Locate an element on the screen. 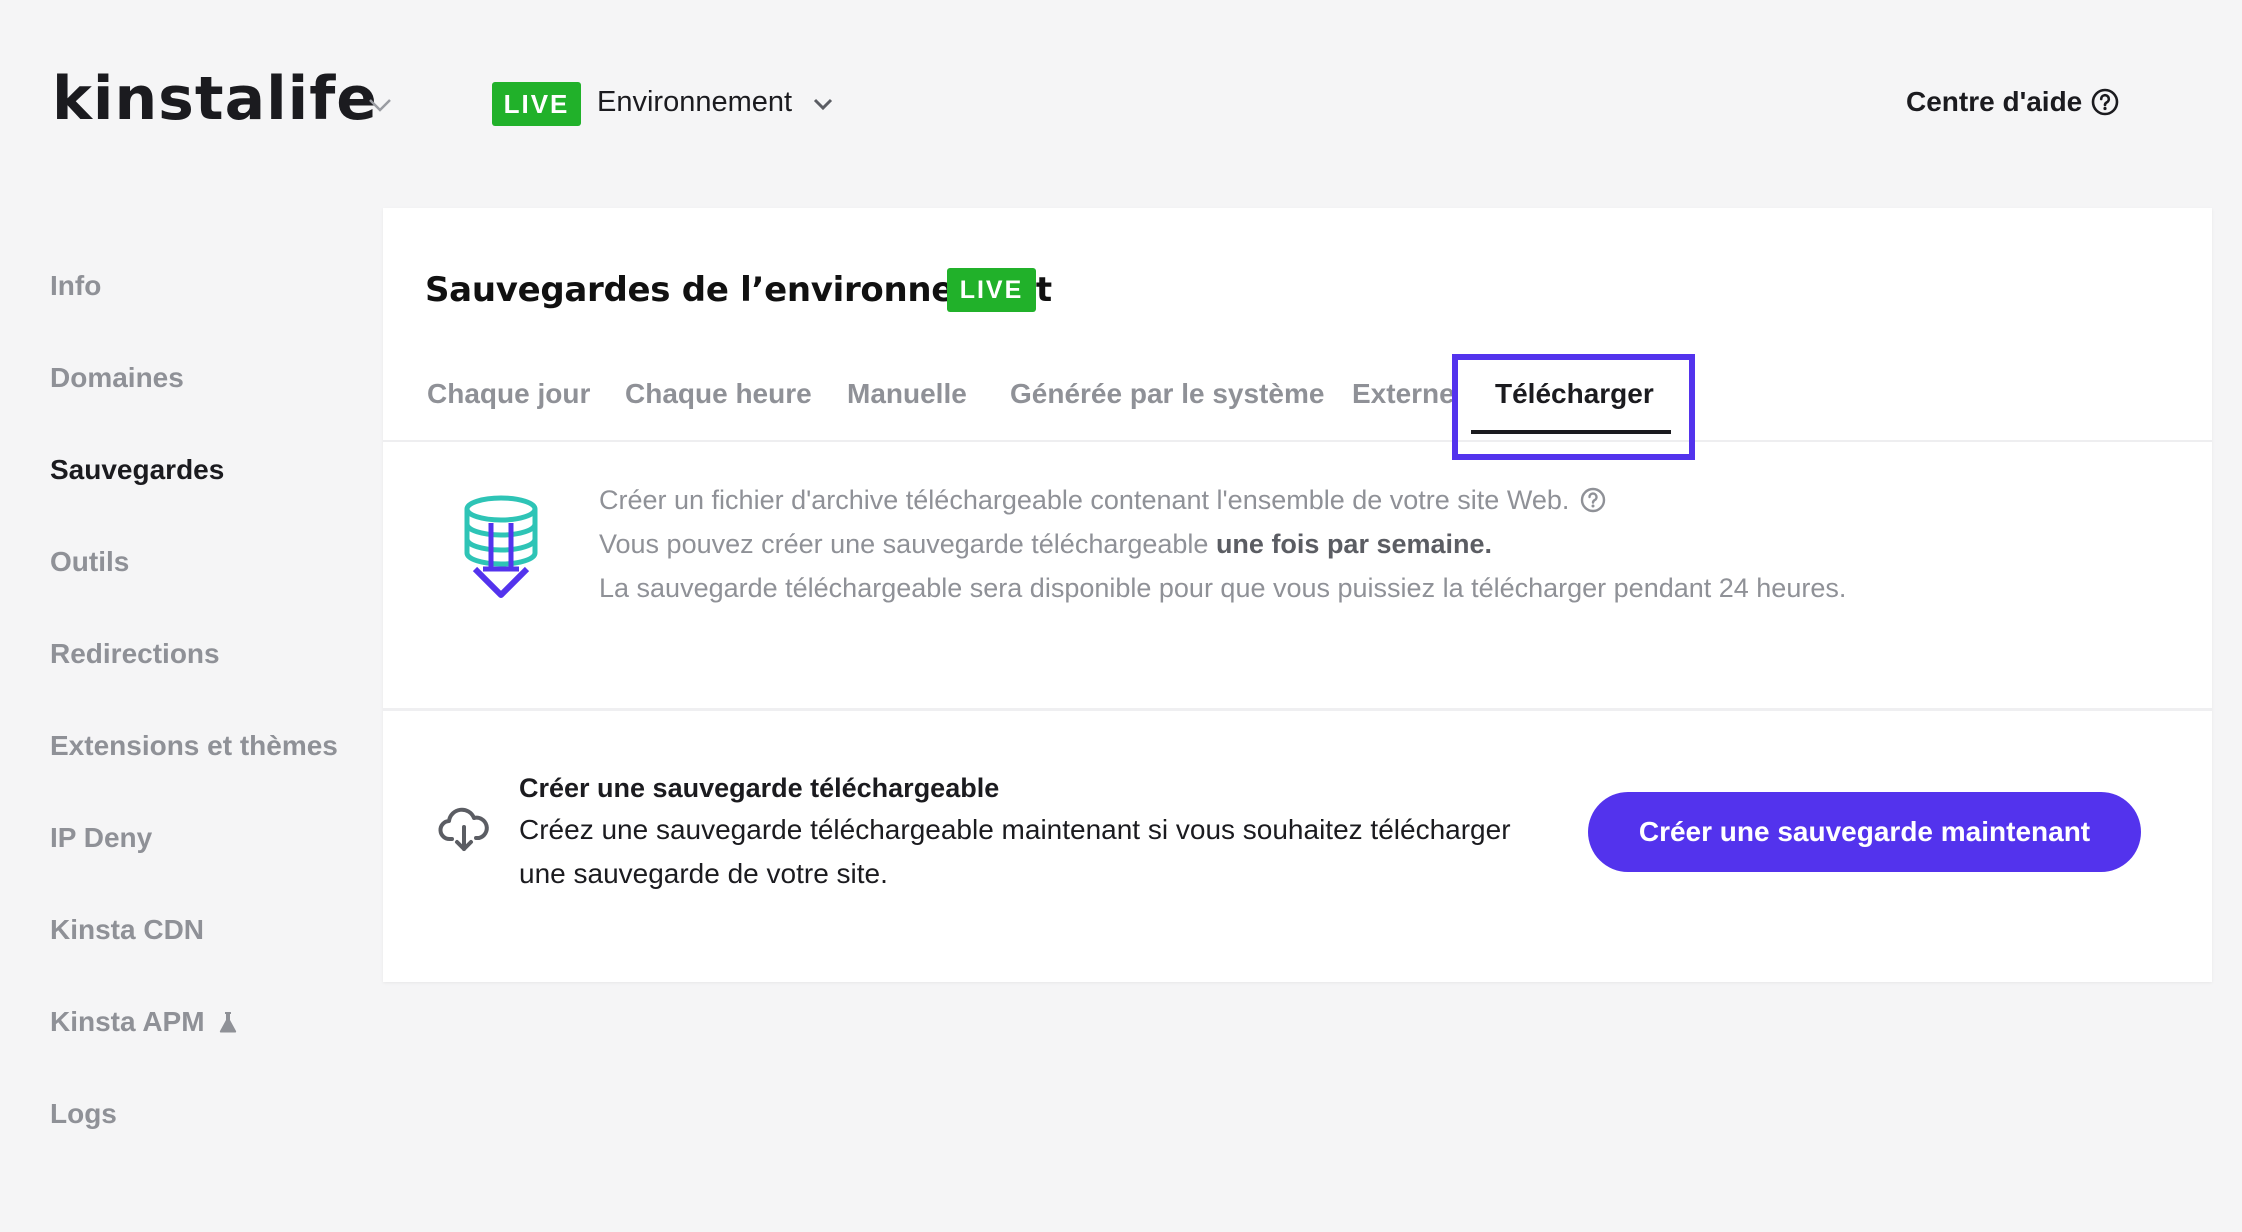  help-center-label: Centre d'aide is located at coordinates (1994, 101).